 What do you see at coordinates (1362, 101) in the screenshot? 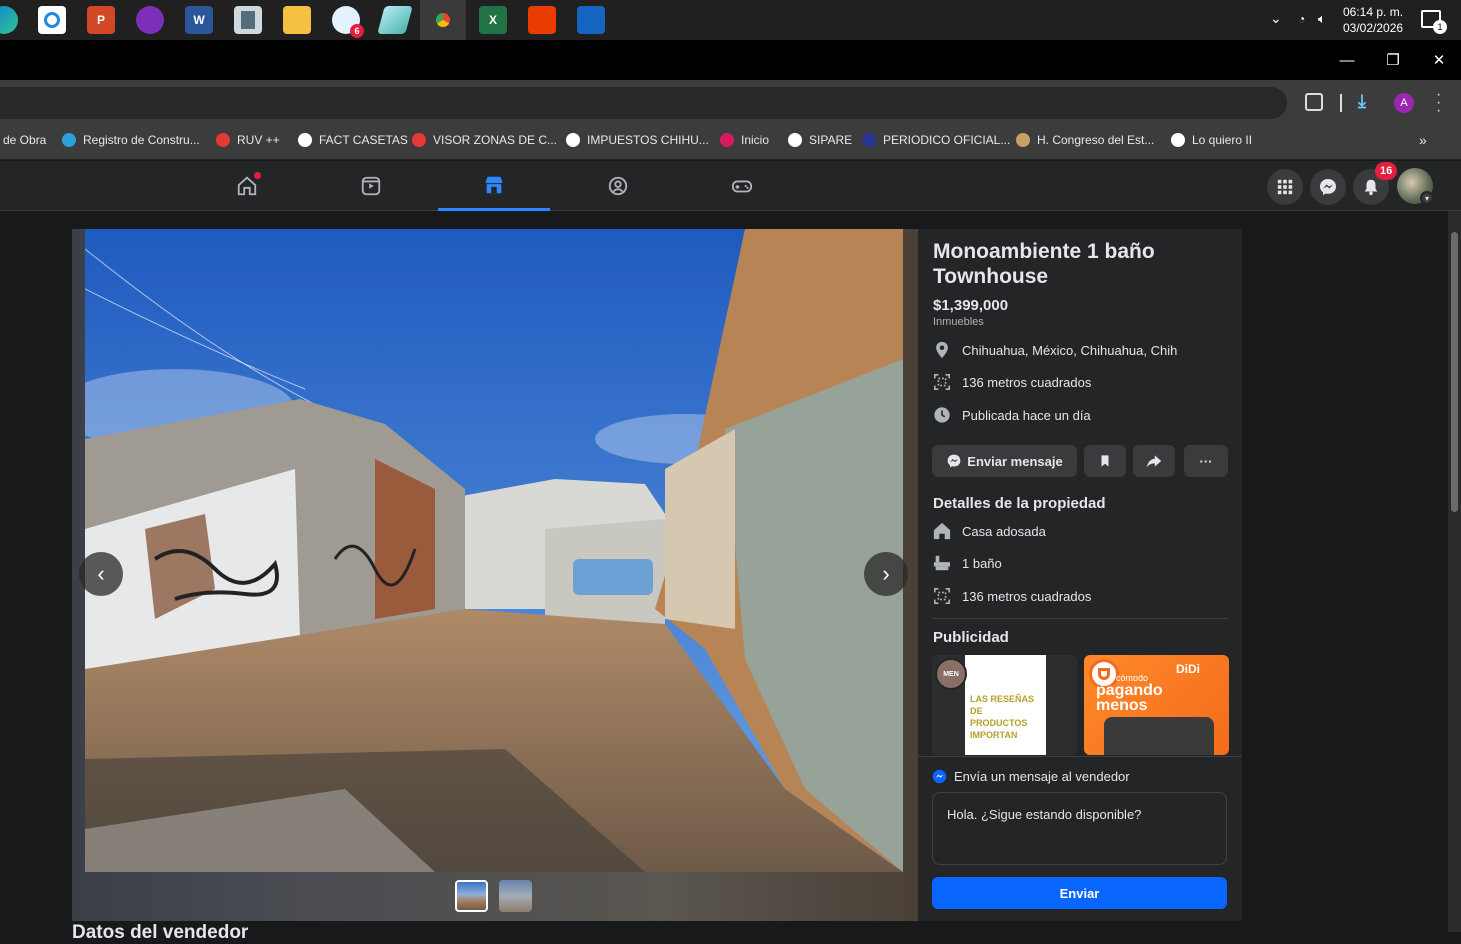
I see `downloads-icon: ⤓` at bounding box center [1362, 101].